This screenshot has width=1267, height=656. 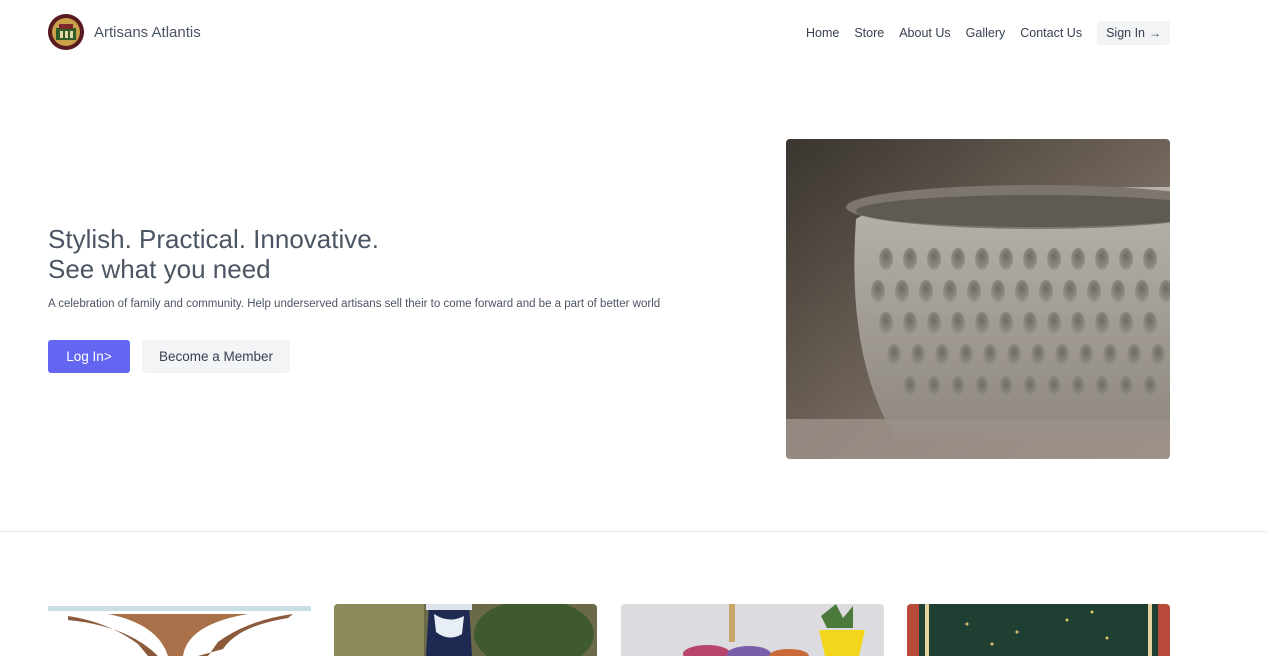 What do you see at coordinates (869, 33) in the screenshot?
I see `nav-store: Store` at bounding box center [869, 33].